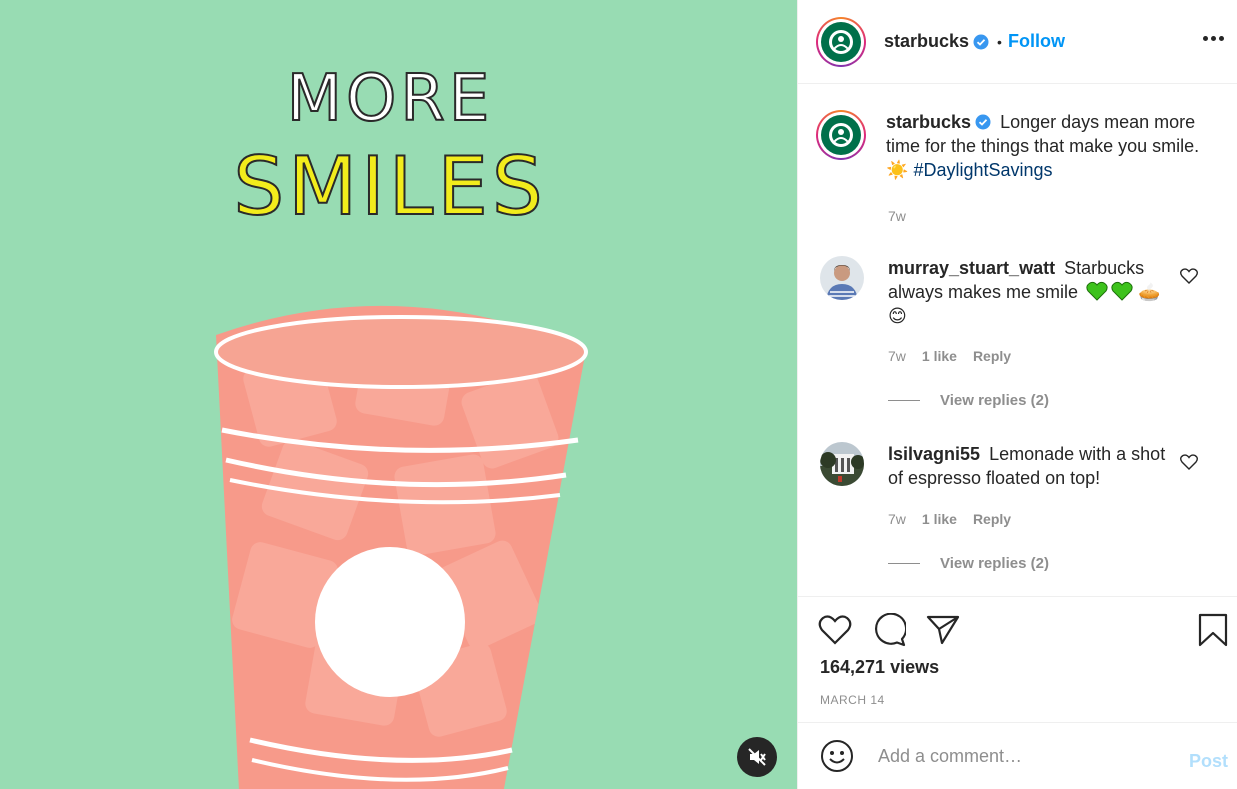 The width and height of the screenshot is (1237, 789). Describe the element at coordinates (1036, 41) in the screenshot. I see `follow-button: Follow` at that location.